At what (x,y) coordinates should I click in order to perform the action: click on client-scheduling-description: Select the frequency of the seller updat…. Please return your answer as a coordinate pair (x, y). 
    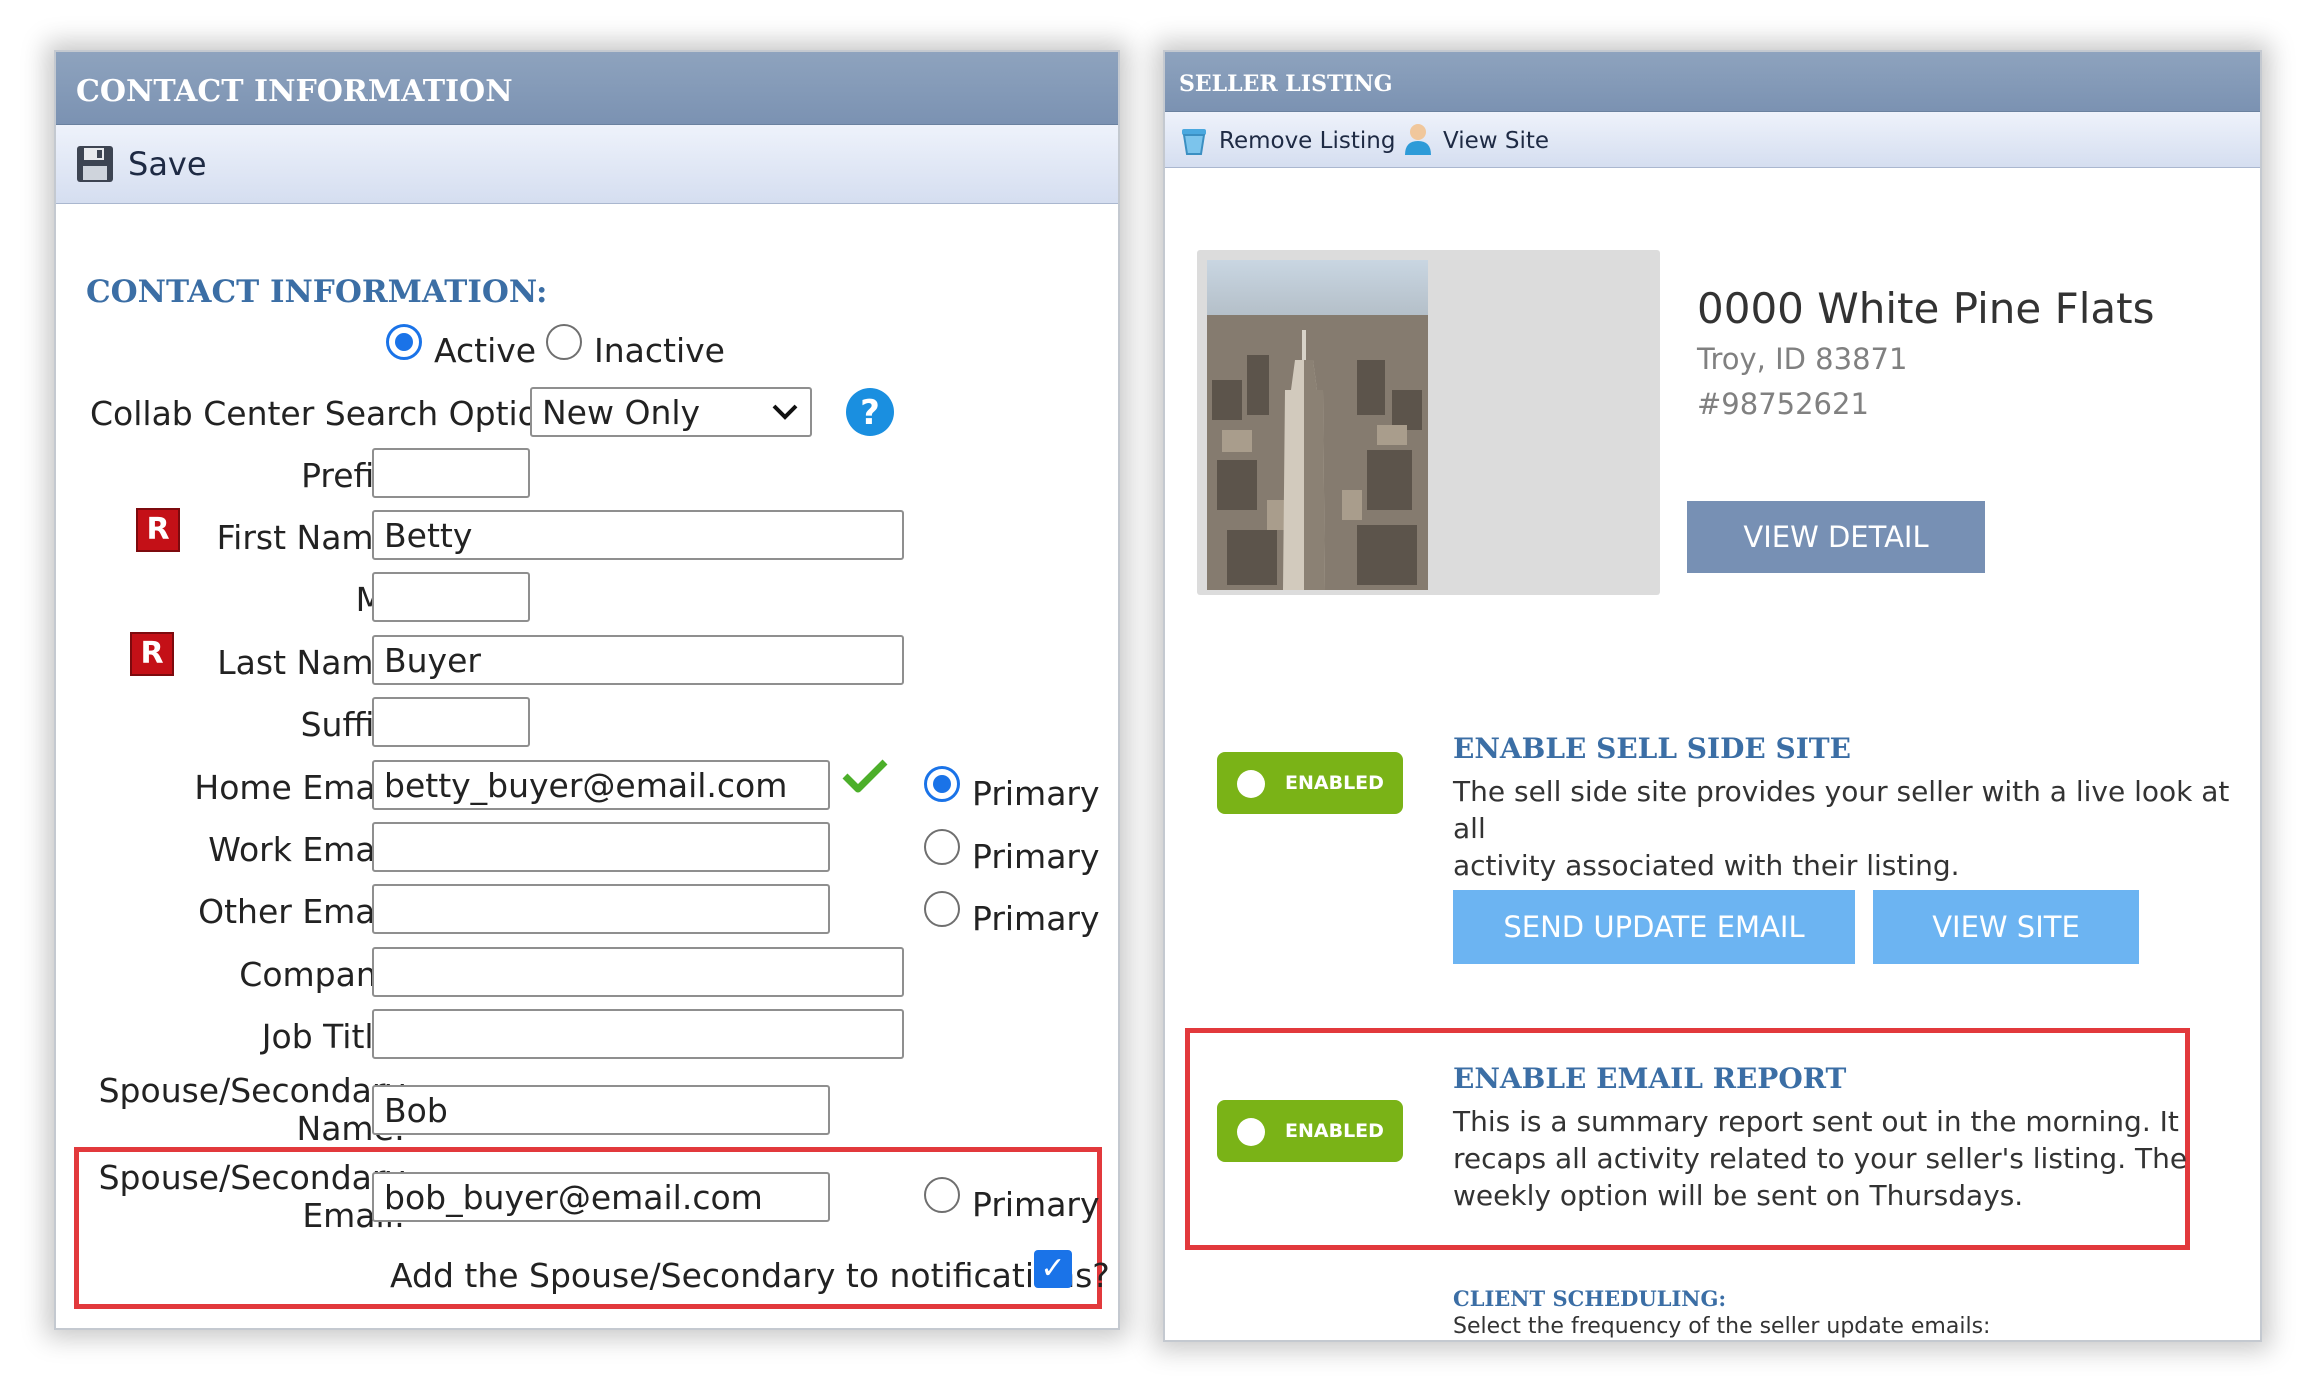
    Looking at the image, I should click on (1722, 1326).